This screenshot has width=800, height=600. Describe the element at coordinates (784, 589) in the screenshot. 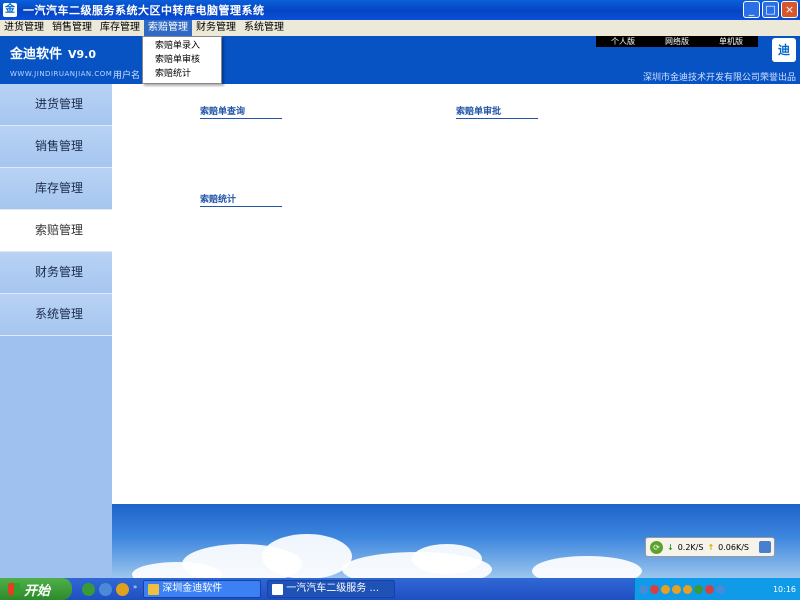

I see `clock: 10:16` at that location.